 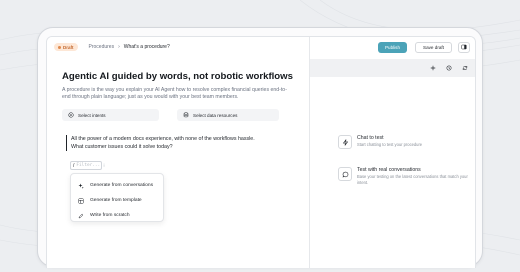 What do you see at coordinates (59, 47) in the screenshot?
I see `draft-dot-icon` at bounding box center [59, 47].